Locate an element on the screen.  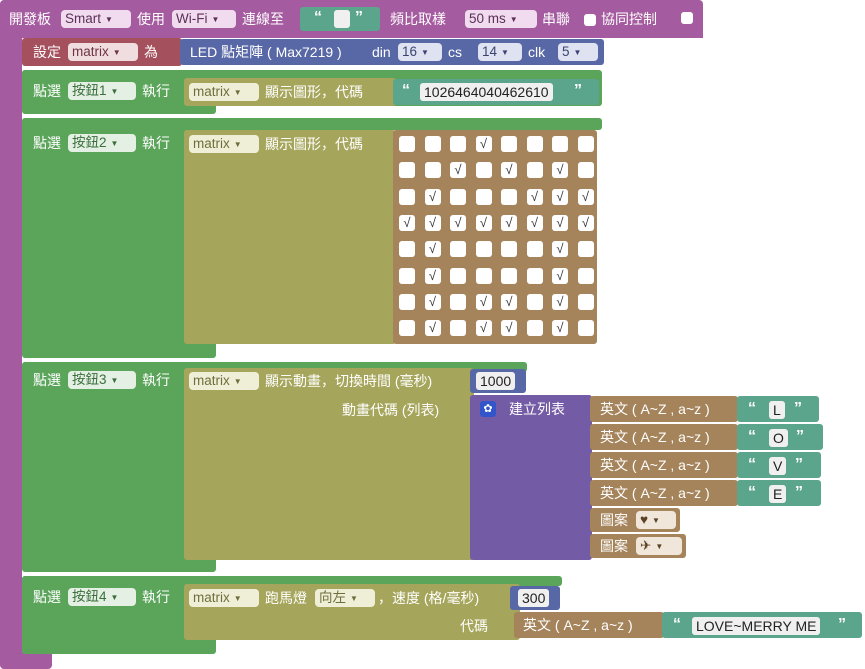
matrix-var-dropdown-4: matrix ▼ is located at coordinates (224, 598).